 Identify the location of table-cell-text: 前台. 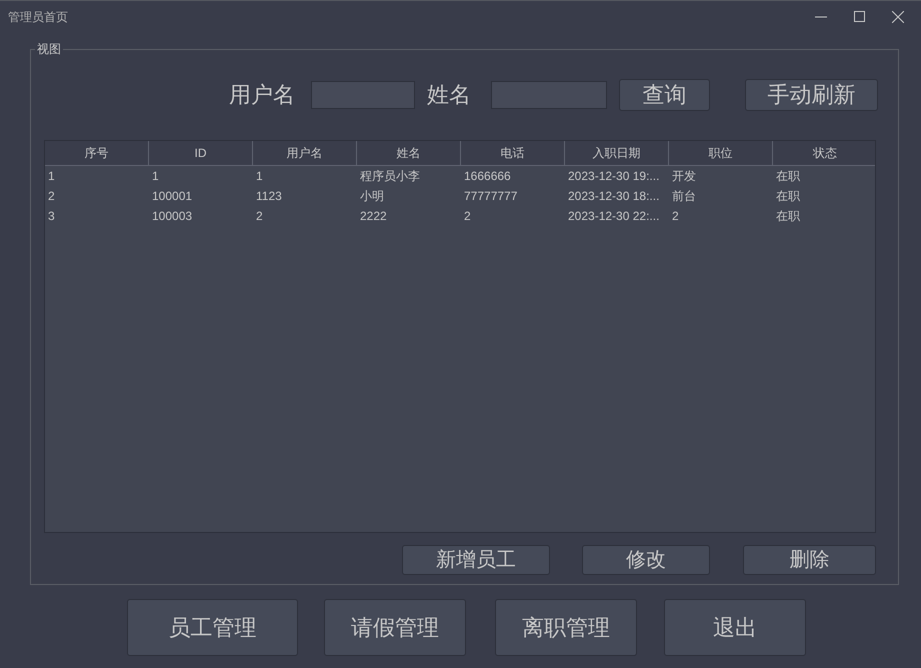
(684, 196).